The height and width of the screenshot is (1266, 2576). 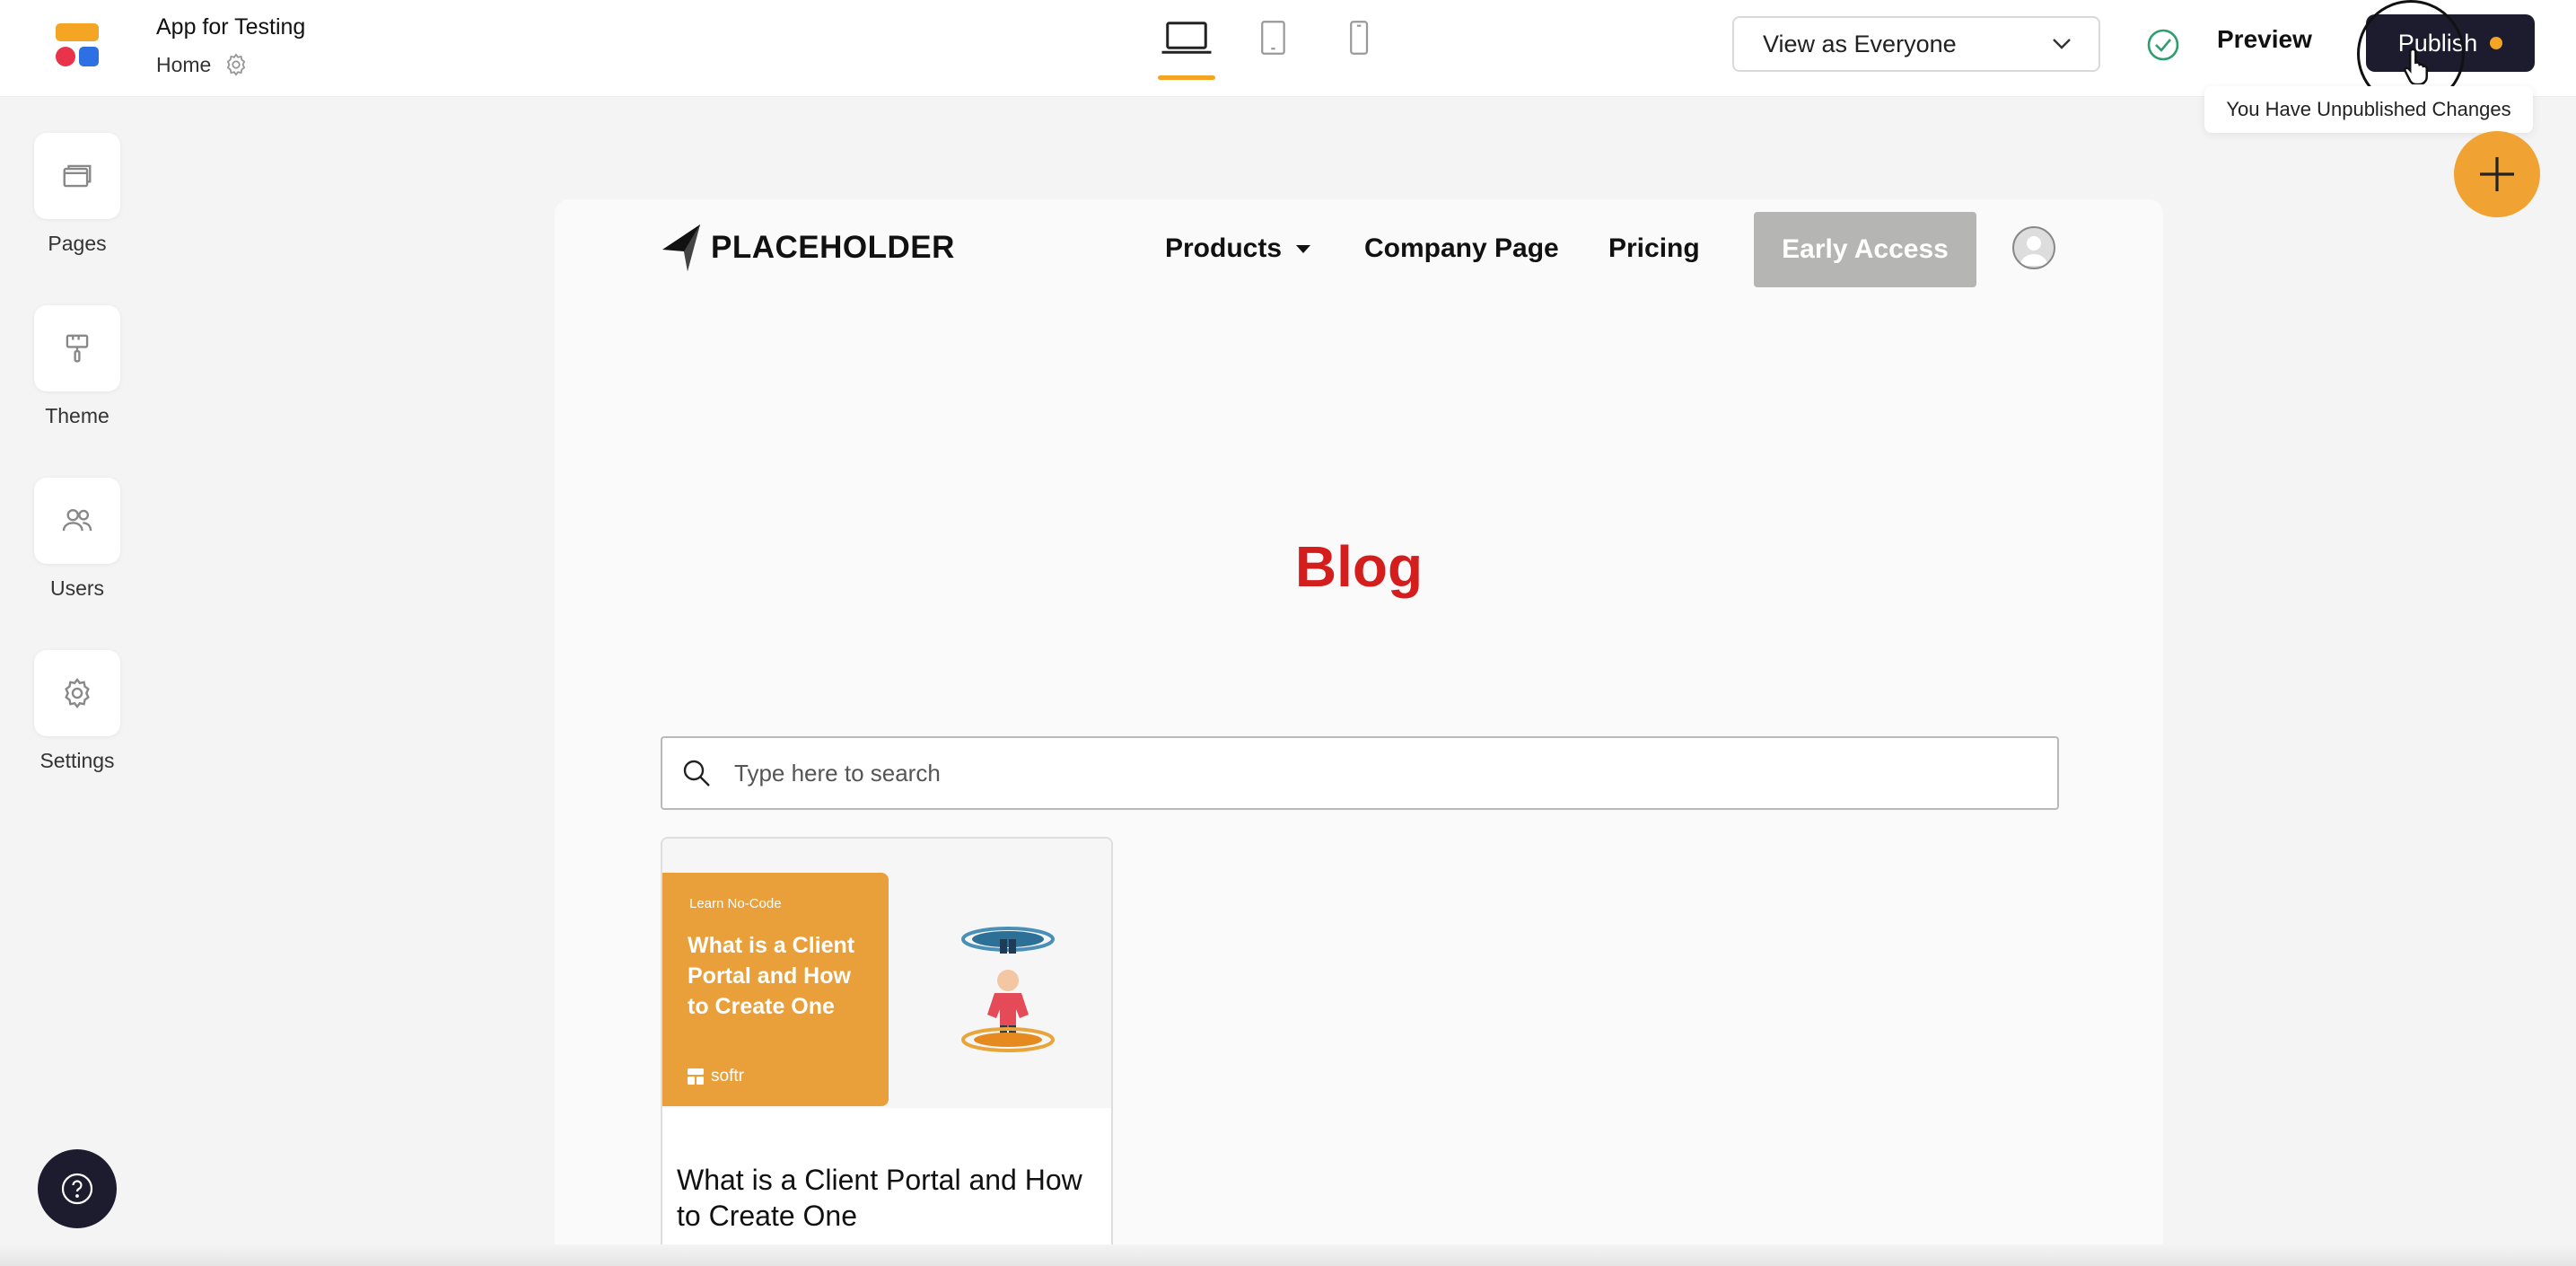 I want to click on nav-pricing: Pricing, so click(x=1654, y=248).